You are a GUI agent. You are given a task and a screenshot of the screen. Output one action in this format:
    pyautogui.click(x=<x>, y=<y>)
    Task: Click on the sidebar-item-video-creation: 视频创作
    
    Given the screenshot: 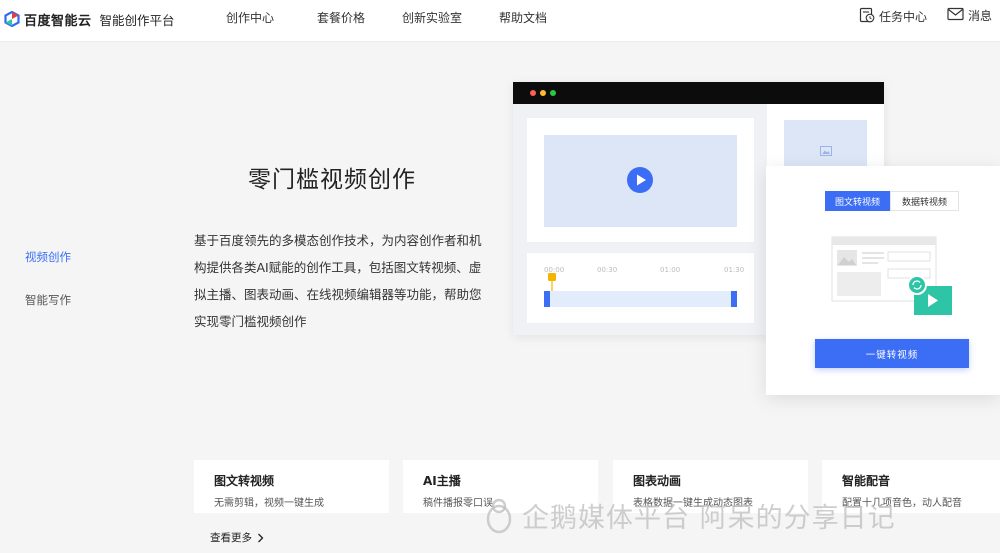 What is the action you would take?
    pyautogui.click(x=48, y=257)
    